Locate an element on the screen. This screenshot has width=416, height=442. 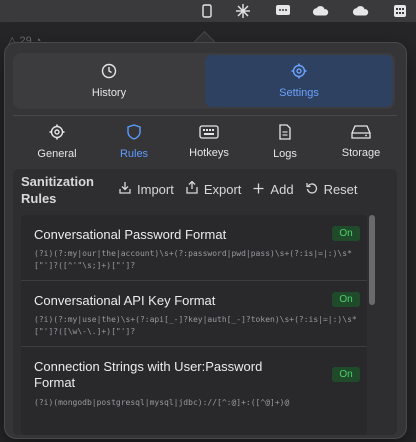
tab-logs: Logs is located at coordinates (285, 142).